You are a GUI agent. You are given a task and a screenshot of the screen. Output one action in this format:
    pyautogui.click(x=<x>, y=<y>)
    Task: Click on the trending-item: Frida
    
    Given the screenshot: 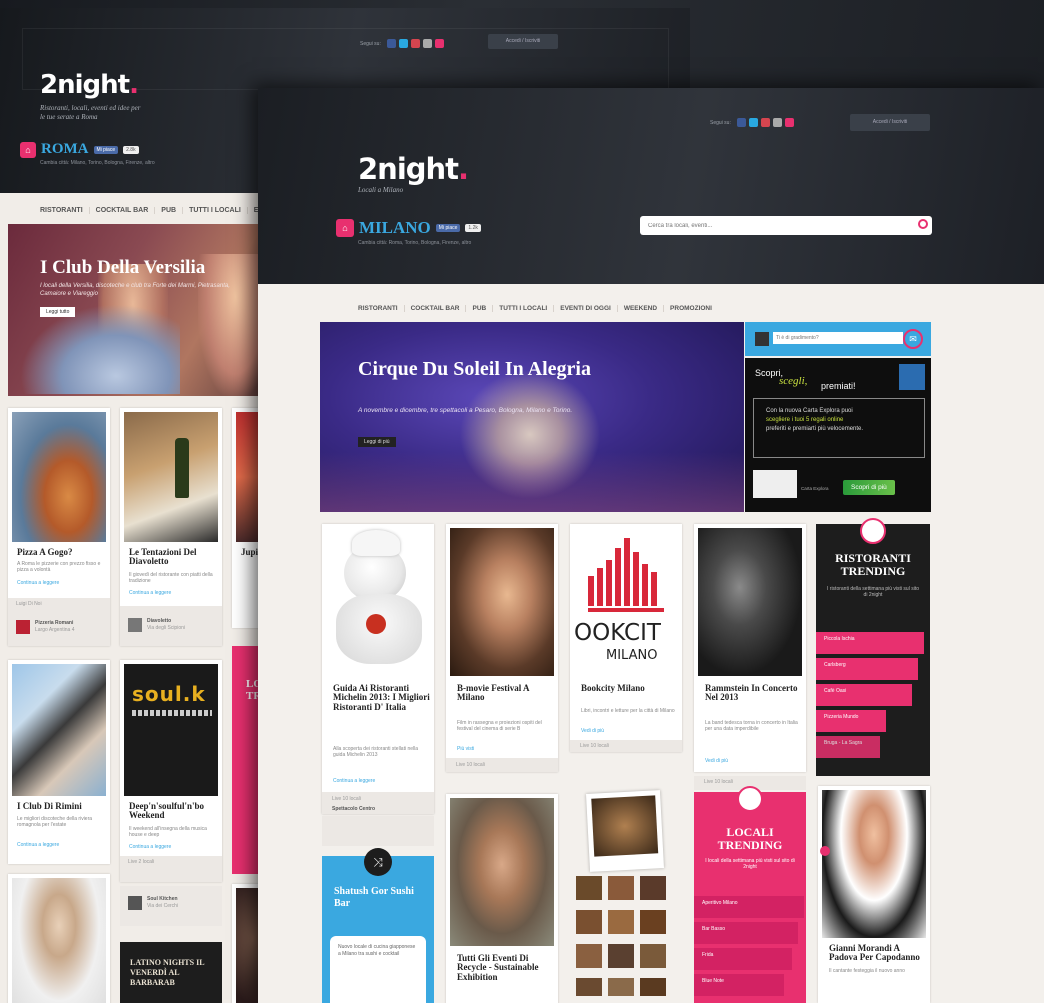 What is the action you would take?
    pyautogui.click(x=743, y=959)
    